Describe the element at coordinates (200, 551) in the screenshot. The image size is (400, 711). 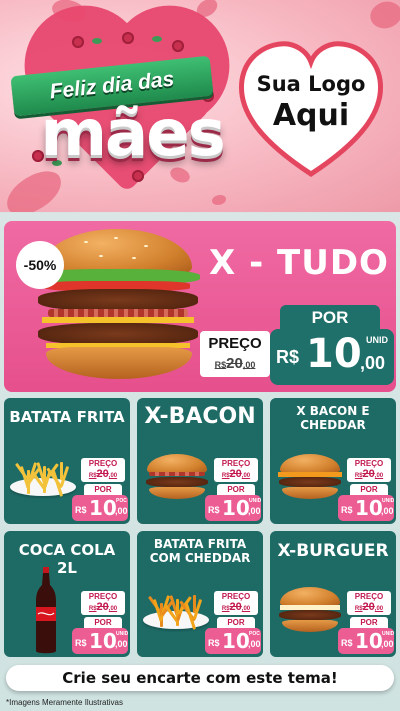
I see `product-name: BATATA FRITA COM CHEDDAR` at that location.